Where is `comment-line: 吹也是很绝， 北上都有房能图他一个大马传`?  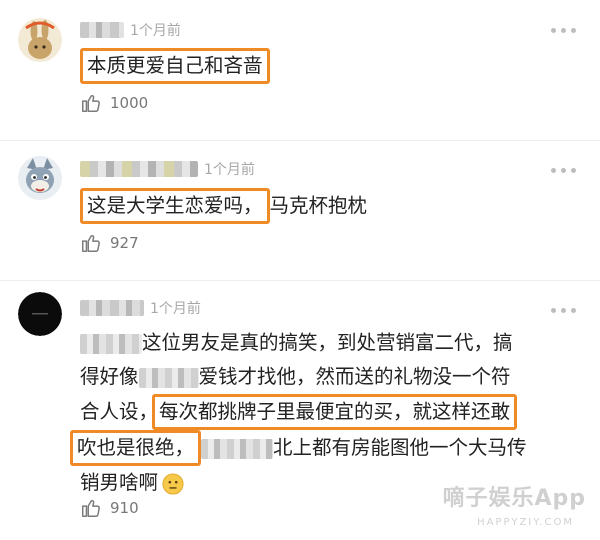 comment-line: 吹也是很绝， 北上都有房能图他一个大马传 is located at coordinates (327, 448).